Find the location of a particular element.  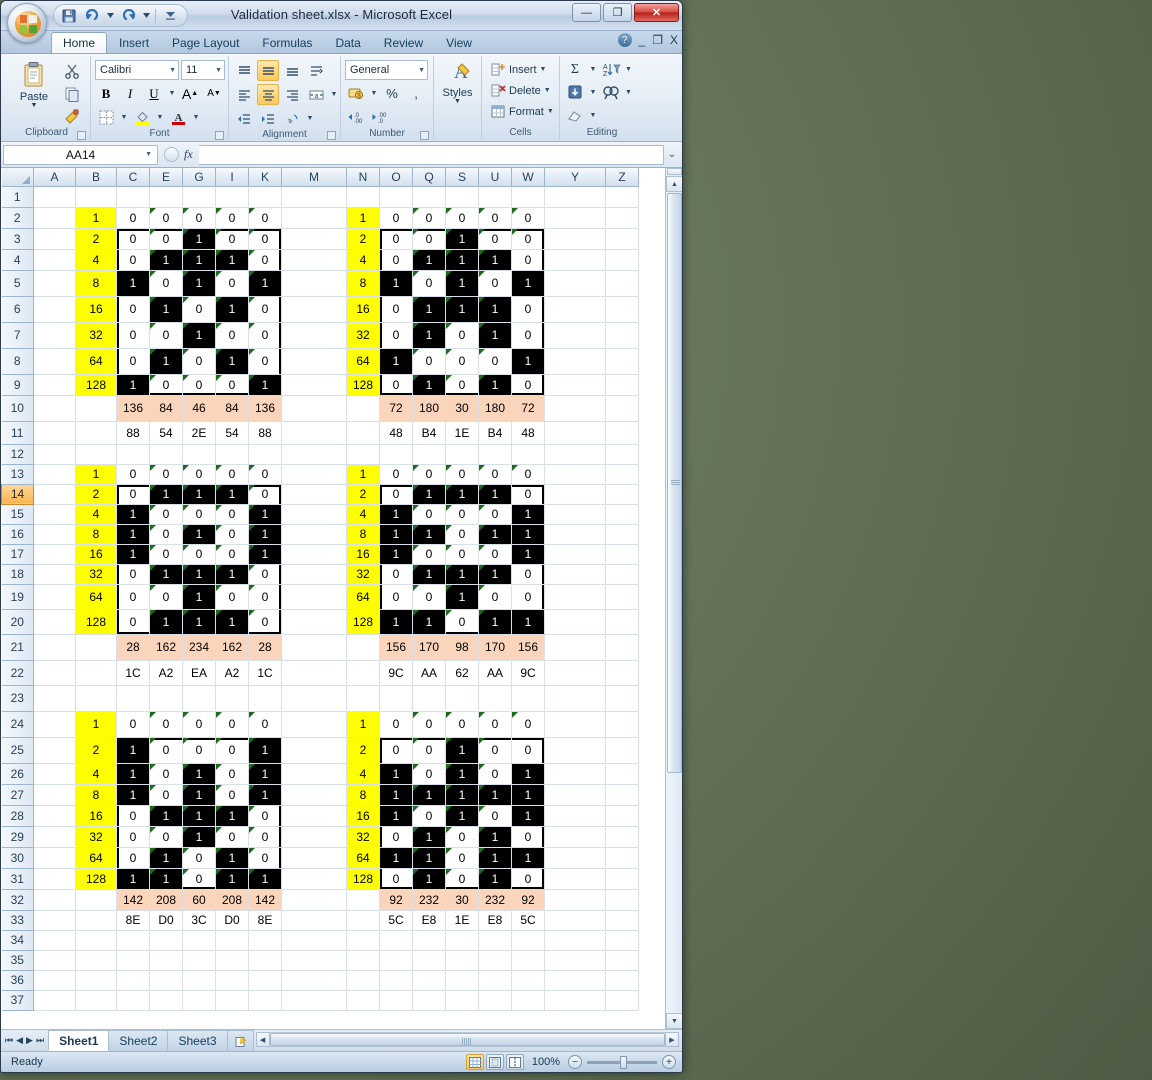

cell-Y13 is located at coordinates (575, 474).